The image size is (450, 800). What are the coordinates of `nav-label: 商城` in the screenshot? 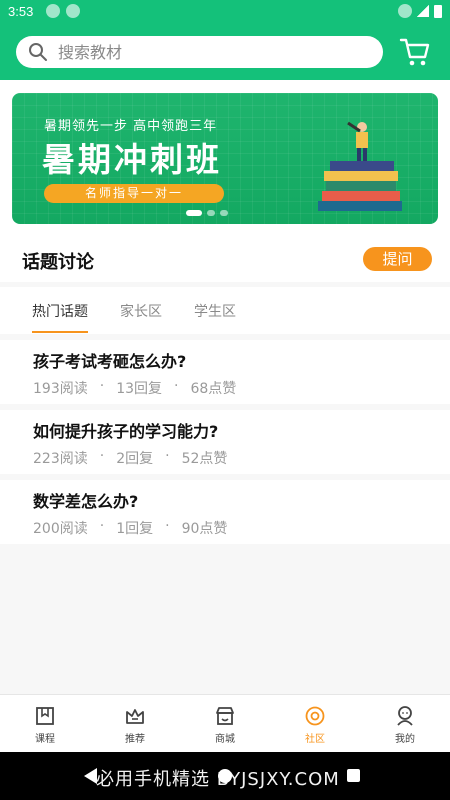 It's located at (225, 739).